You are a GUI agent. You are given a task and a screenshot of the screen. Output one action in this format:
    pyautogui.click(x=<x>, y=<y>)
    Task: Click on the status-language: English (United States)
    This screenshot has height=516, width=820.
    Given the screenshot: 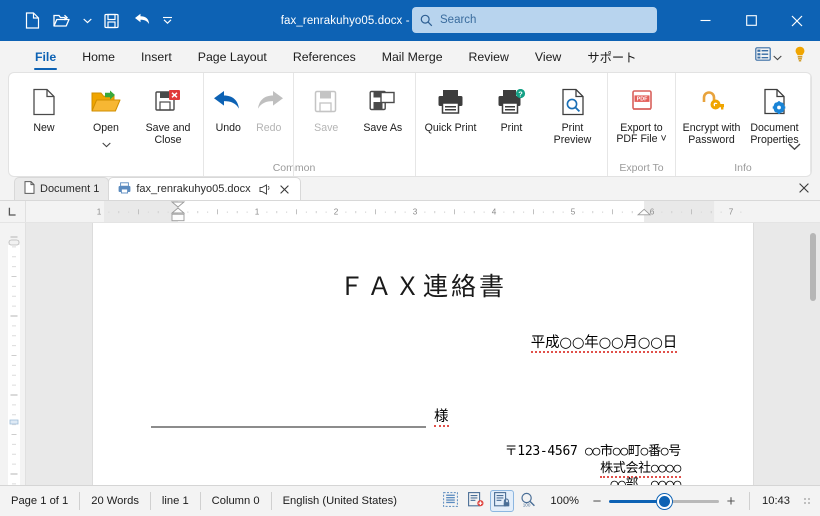 What is the action you would take?
    pyautogui.click(x=340, y=501)
    